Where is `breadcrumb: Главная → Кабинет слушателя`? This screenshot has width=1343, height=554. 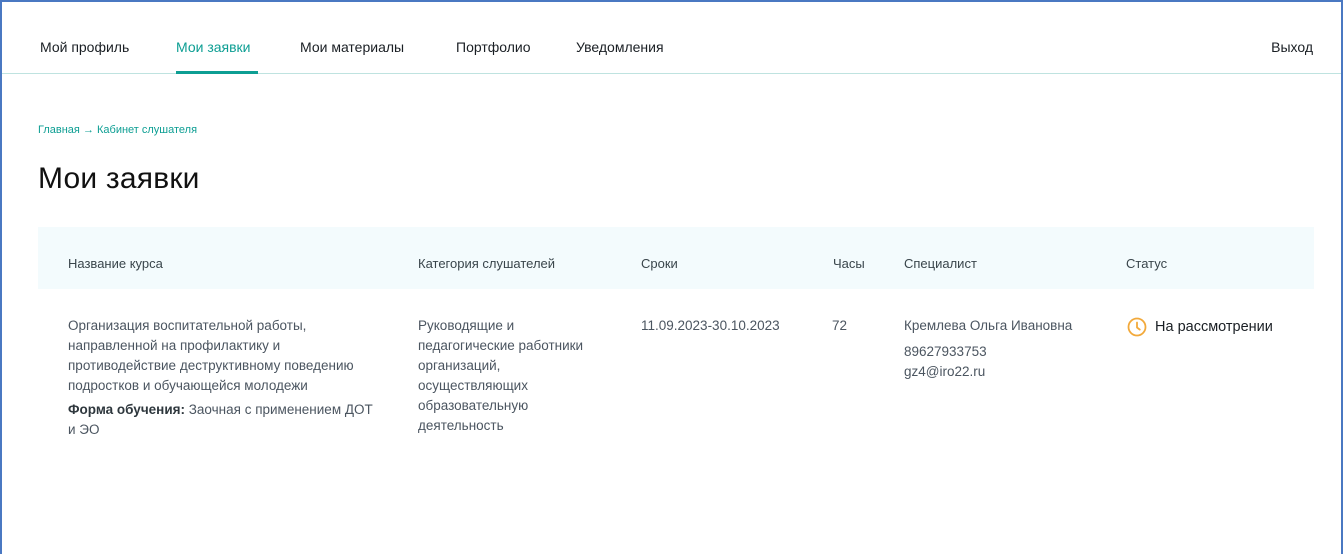
breadcrumb: Главная → Кабинет слушателя is located at coordinates (117, 130).